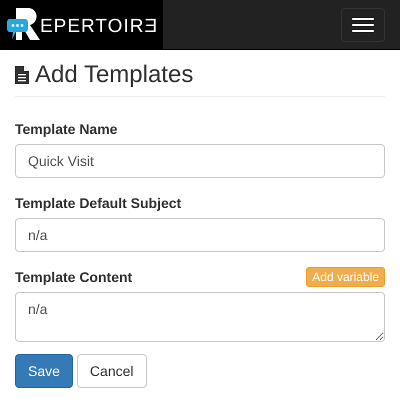 This screenshot has width=400, height=400. I want to click on logo: EPERTOIRƎ, so click(81, 25).